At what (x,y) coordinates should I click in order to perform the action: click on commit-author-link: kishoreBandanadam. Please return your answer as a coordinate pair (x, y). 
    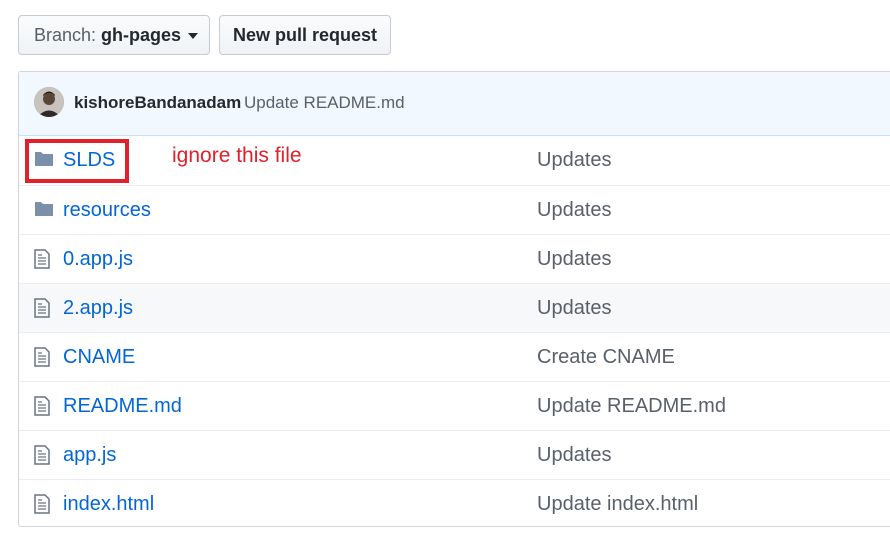
    Looking at the image, I should click on (157, 103).